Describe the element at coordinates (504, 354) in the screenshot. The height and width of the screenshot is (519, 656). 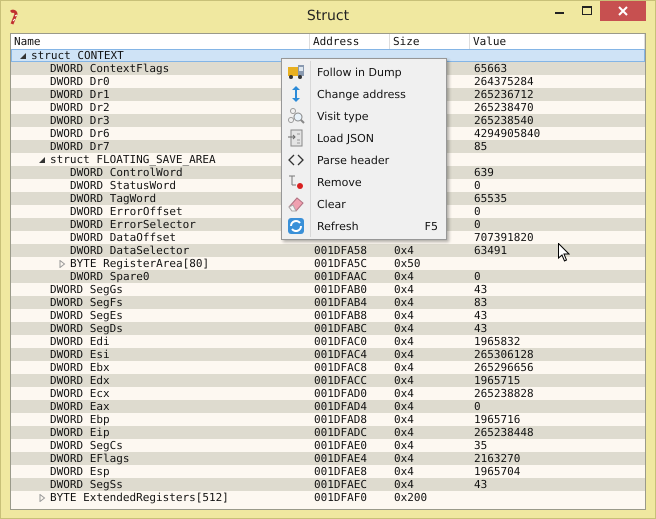
I see `table-cell: 265306128` at that location.